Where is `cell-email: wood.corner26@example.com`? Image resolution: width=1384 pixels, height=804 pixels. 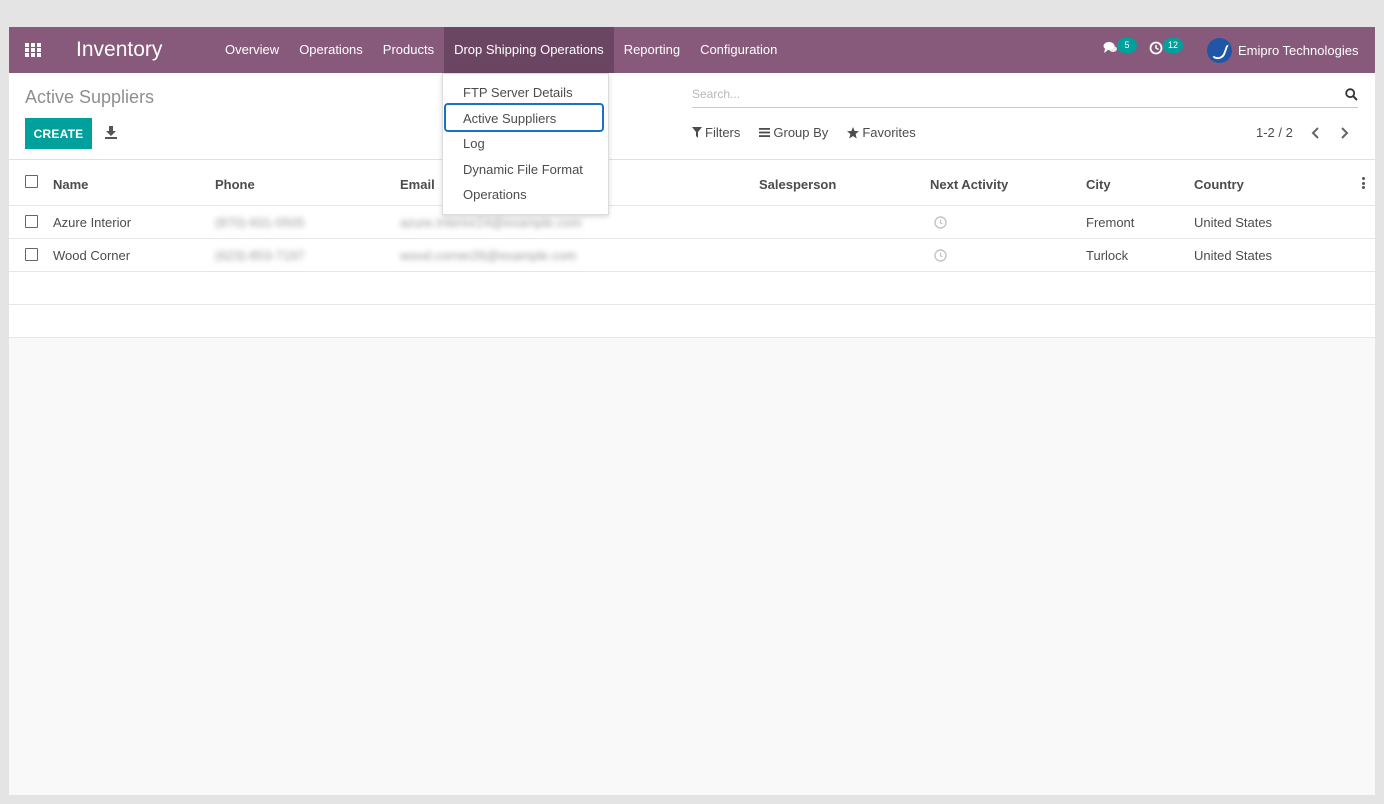 cell-email: wood.corner26@example.com is located at coordinates (488, 255).